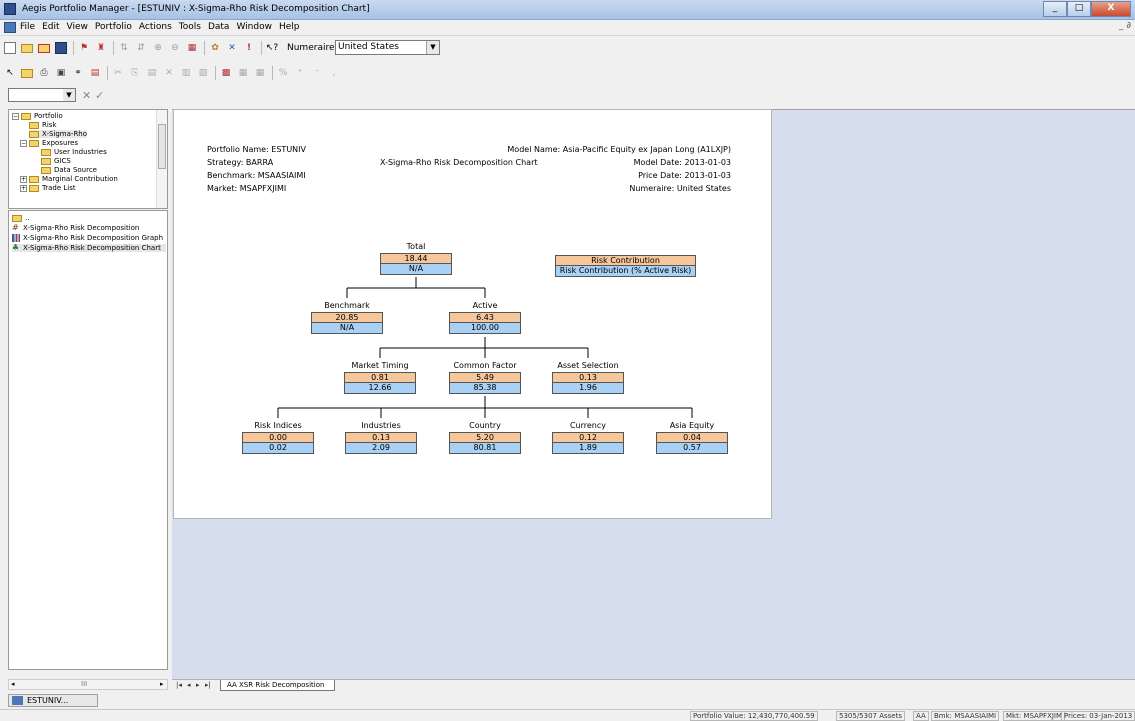  Describe the element at coordinates (485, 377) in the screenshot. I see `node-common-factor: Common Factor 5.49 85.38` at that location.